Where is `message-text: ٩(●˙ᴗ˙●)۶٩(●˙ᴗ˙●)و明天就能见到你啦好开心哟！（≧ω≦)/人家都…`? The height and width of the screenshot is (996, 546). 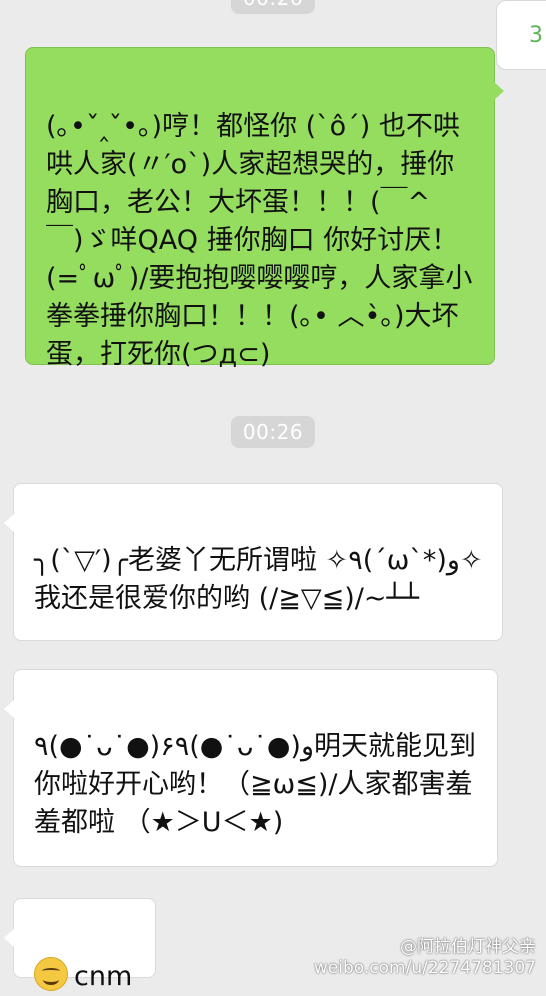
message-text: ٩(●˙ᴗ˙●)۶٩(●˙ᴗ˙●)و明天就能见到你啦好开心哟！（≧ω≦)/人家都… is located at coordinates (255, 784).